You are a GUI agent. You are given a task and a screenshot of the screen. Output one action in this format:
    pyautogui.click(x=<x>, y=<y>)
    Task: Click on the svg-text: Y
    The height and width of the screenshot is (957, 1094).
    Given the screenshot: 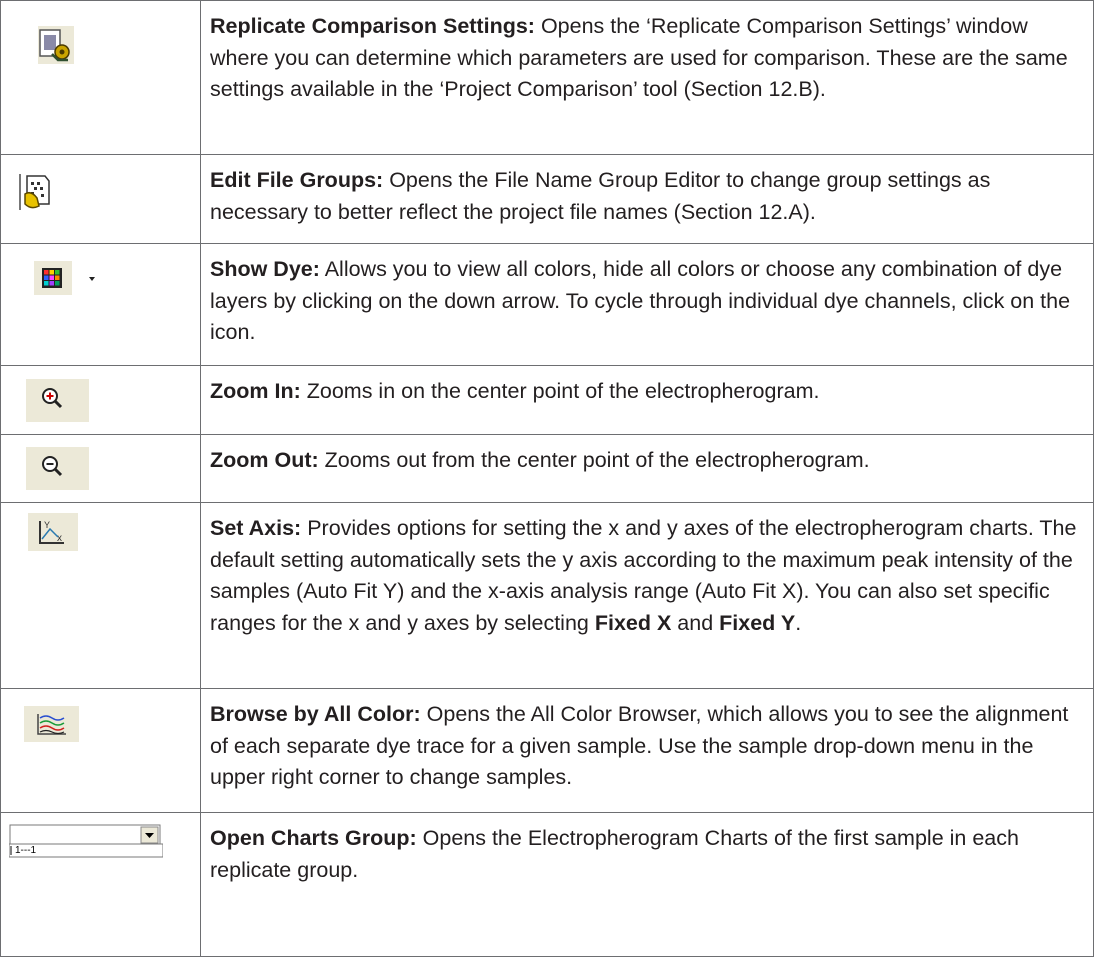 What is the action you would take?
    pyautogui.click(x=47, y=525)
    